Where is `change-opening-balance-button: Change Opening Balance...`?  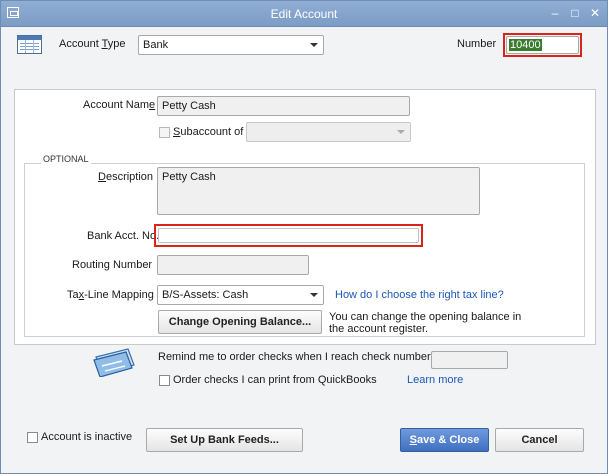 change-opening-balance-button: Change Opening Balance... is located at coordinates (240, 322).